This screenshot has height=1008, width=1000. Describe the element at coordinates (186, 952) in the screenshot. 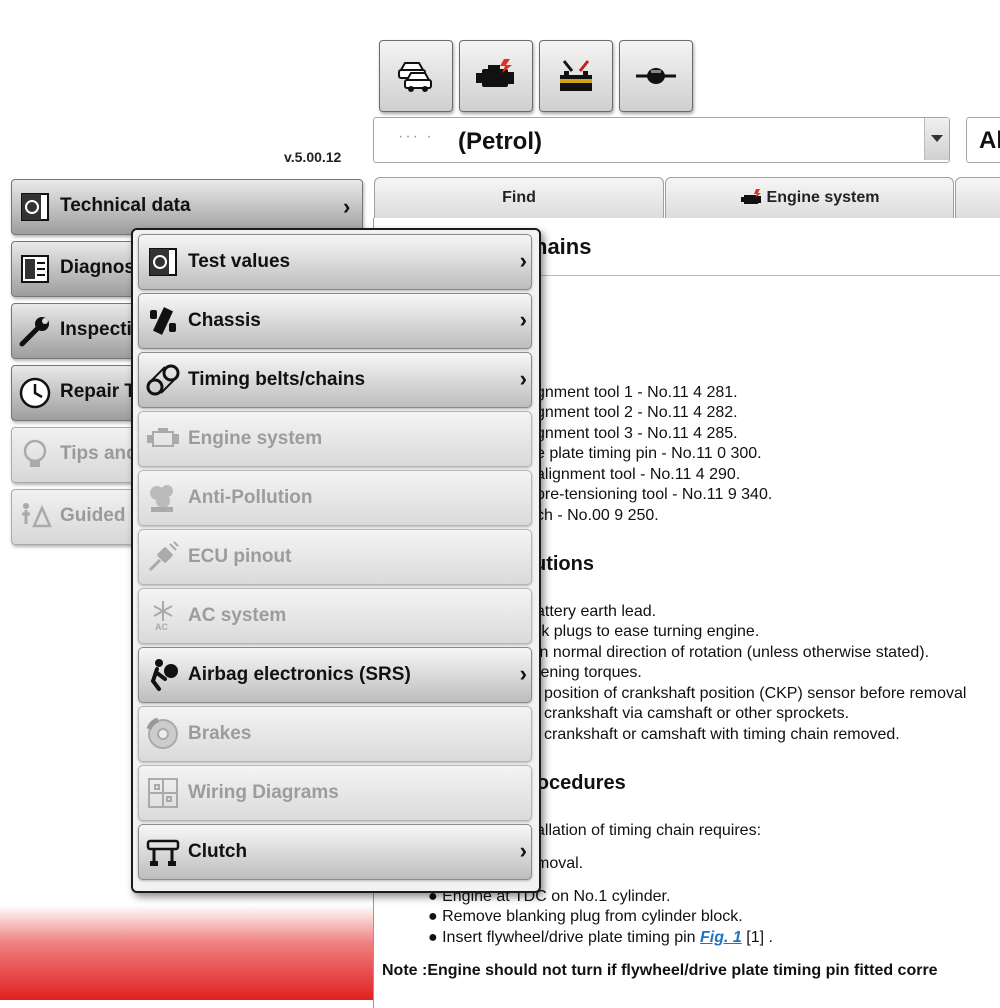

I see `decorative-red-bar` at that location.